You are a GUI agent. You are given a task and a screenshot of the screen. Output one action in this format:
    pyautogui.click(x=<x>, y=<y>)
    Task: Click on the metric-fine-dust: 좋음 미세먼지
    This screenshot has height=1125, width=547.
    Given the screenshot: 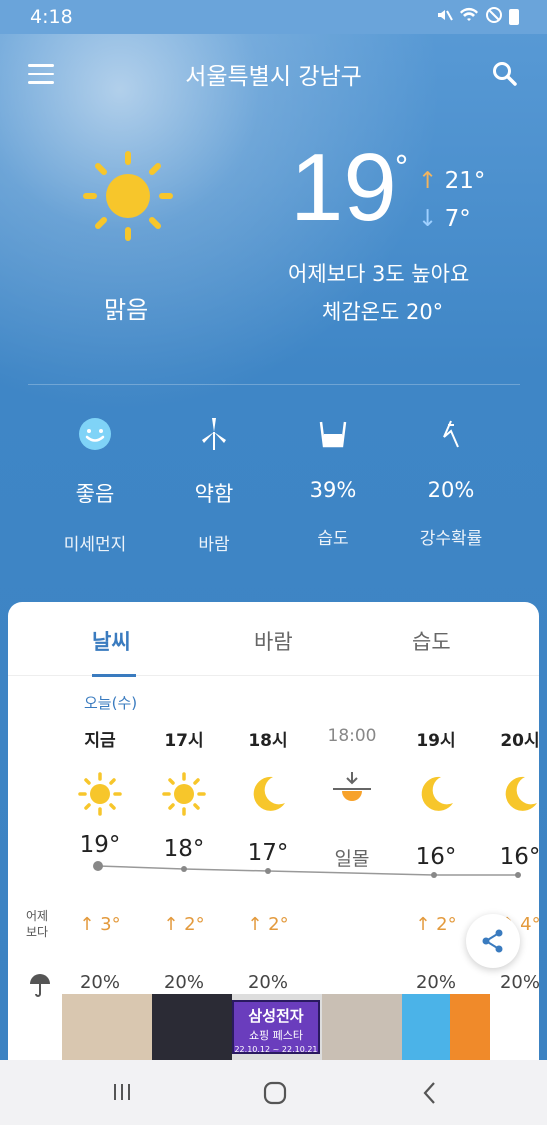 What is the action you would take?
    pyautogui.click(x=95, y=483)
    